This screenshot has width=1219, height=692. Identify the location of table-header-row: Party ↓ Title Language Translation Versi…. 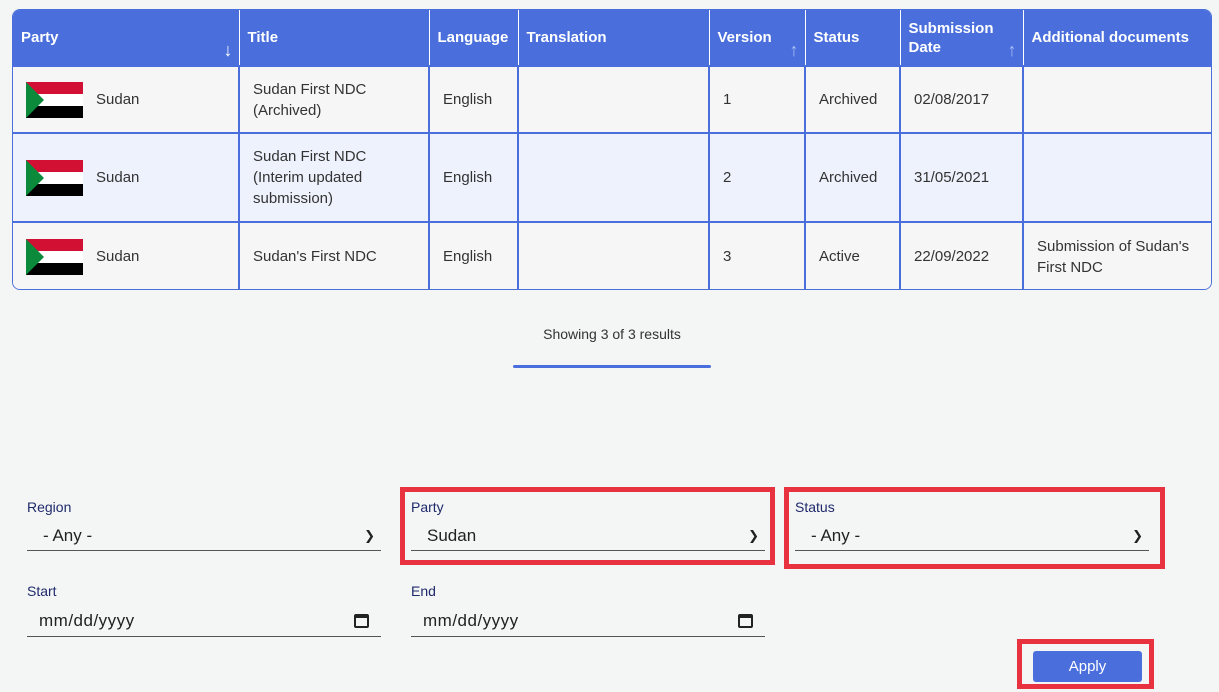
(612, 38).